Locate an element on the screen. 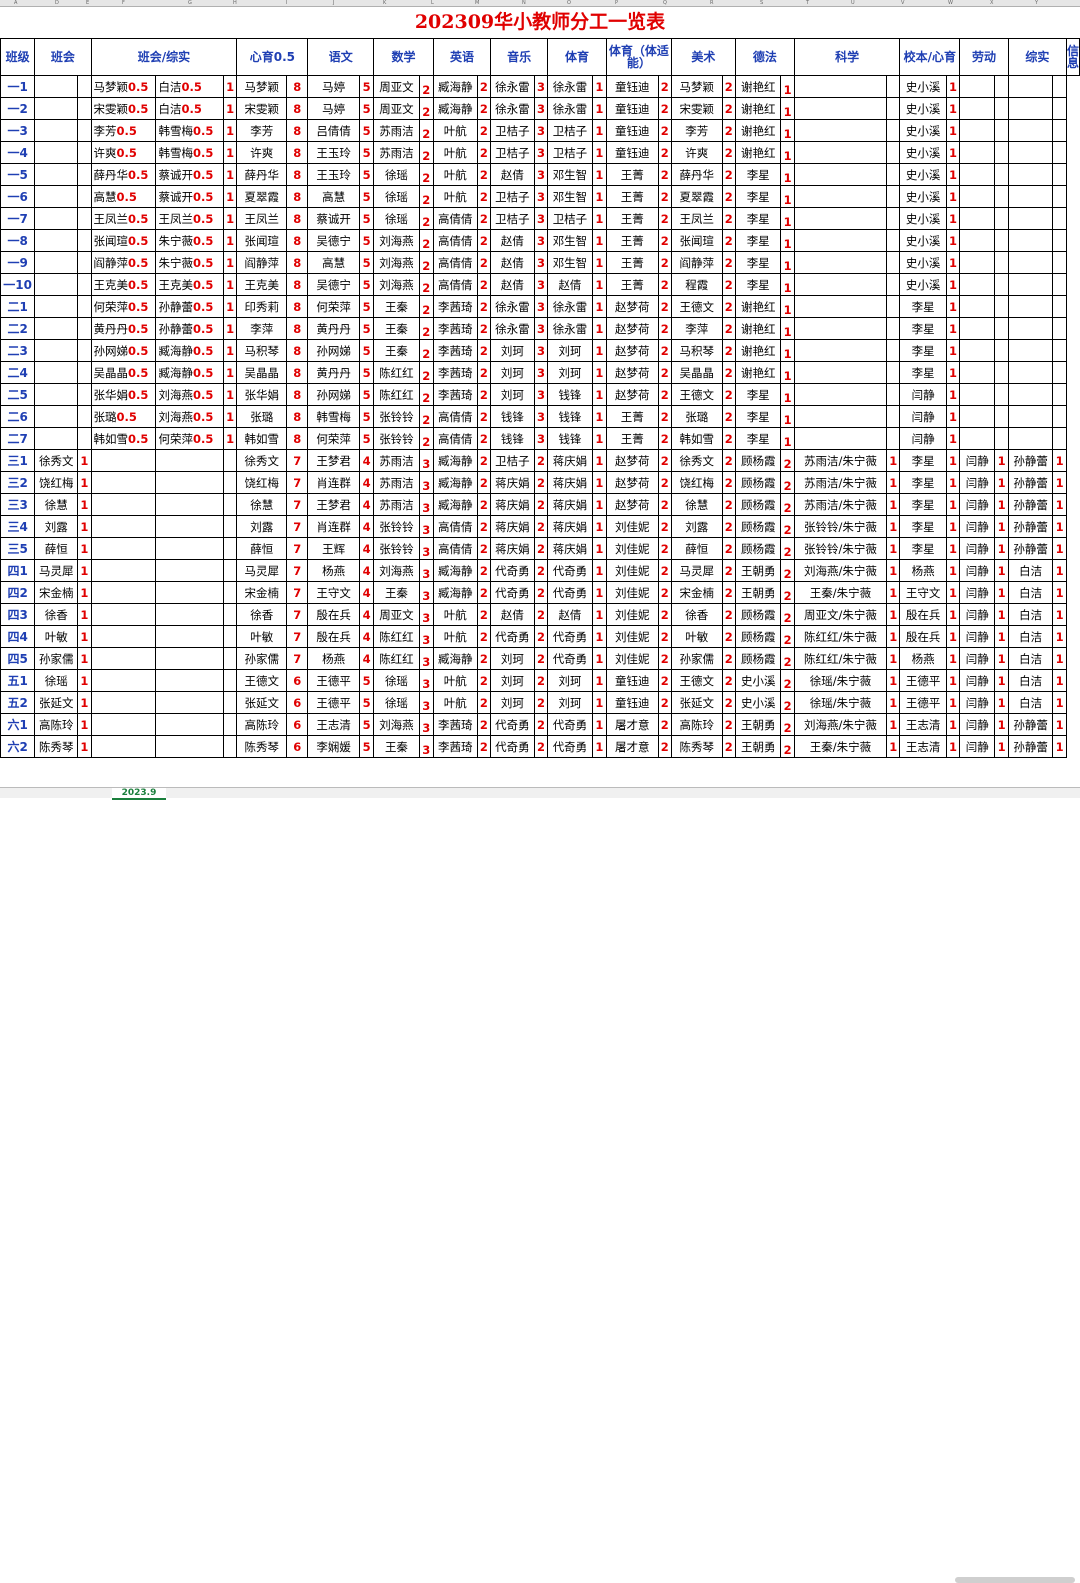 The width and height of the screenshot is (1080, 1583). teacher-cell: 童钰迪 is located at coordinates (632, 680).